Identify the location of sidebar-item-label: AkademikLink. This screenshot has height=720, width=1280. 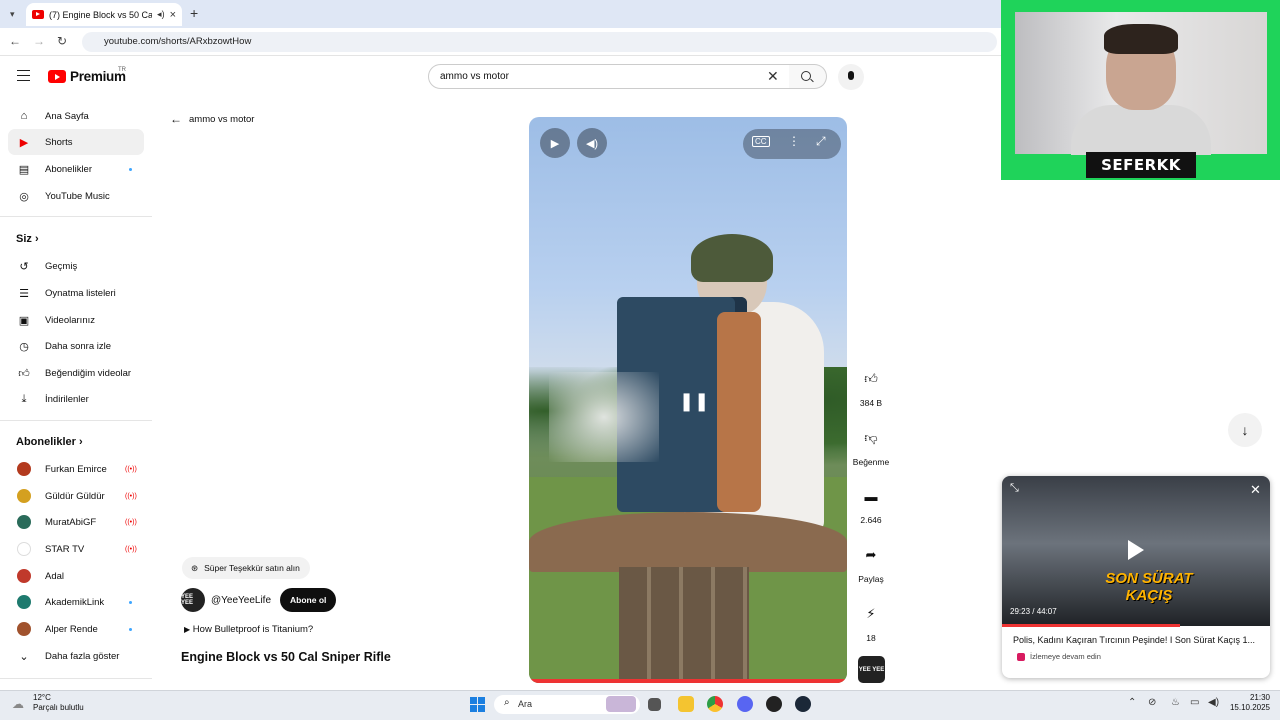
(75, 602).